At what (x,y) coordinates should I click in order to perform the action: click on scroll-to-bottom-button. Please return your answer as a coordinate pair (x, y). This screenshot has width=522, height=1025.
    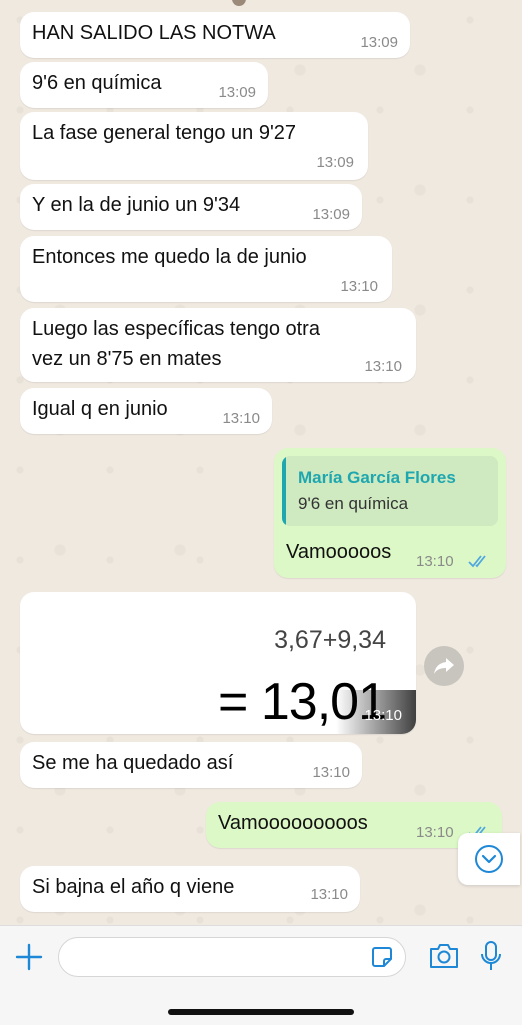
    Looking at the image, I should click on (489, 859).